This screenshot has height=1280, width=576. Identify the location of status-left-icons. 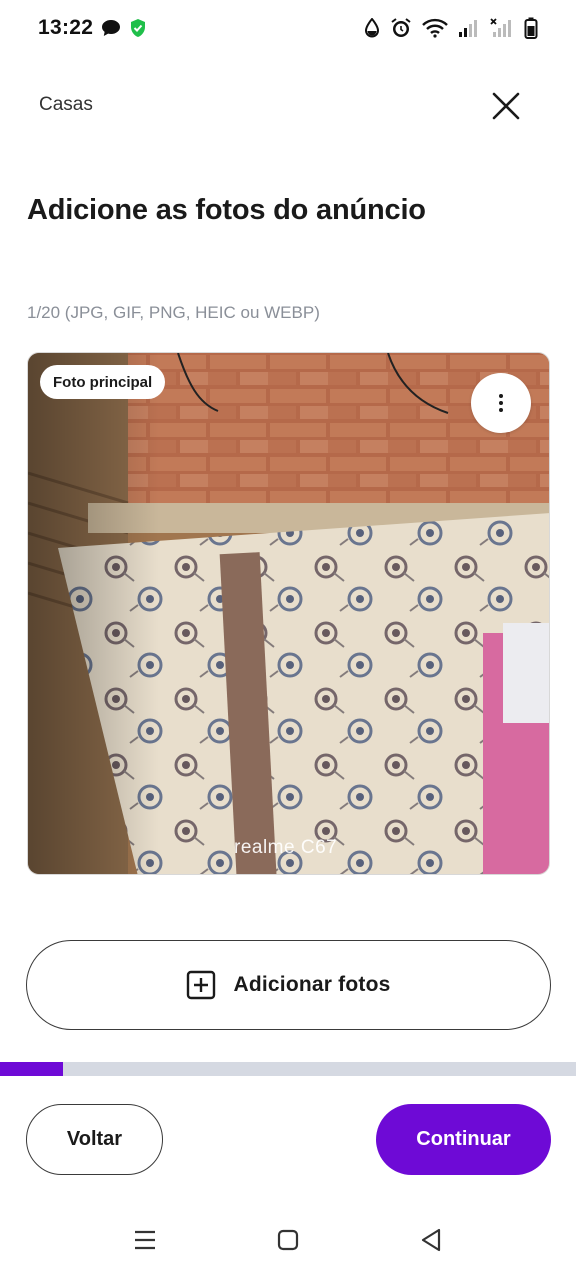
(124, 28).